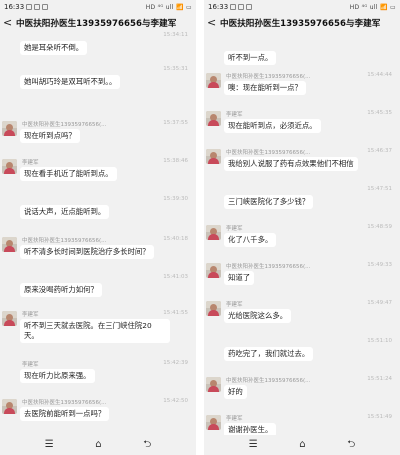  I want to click on message-bubble: 去医院前能听到一点吗？, so click(65, 414).